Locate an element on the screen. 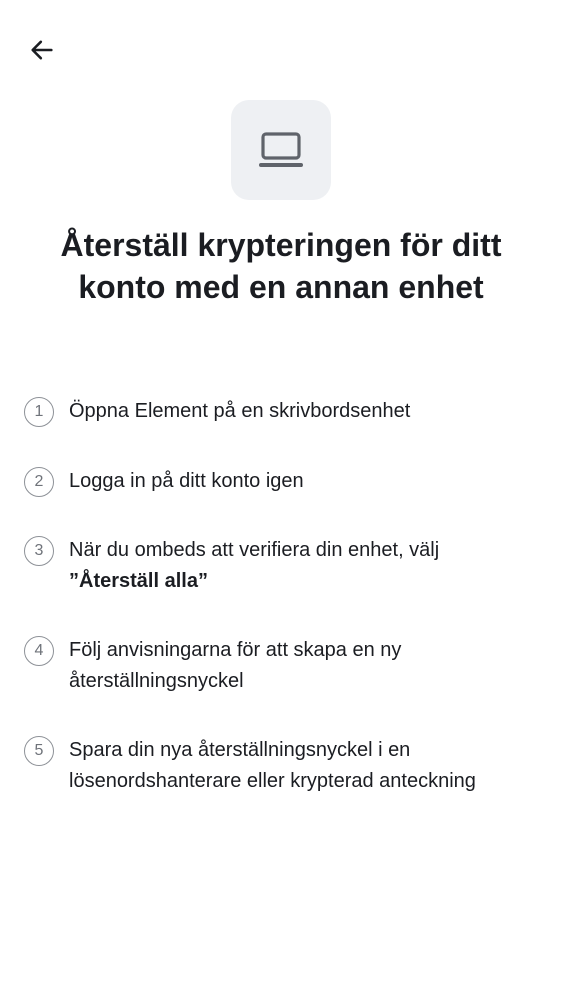  step-number-badge: 4 is located at coordinates (39, 651).